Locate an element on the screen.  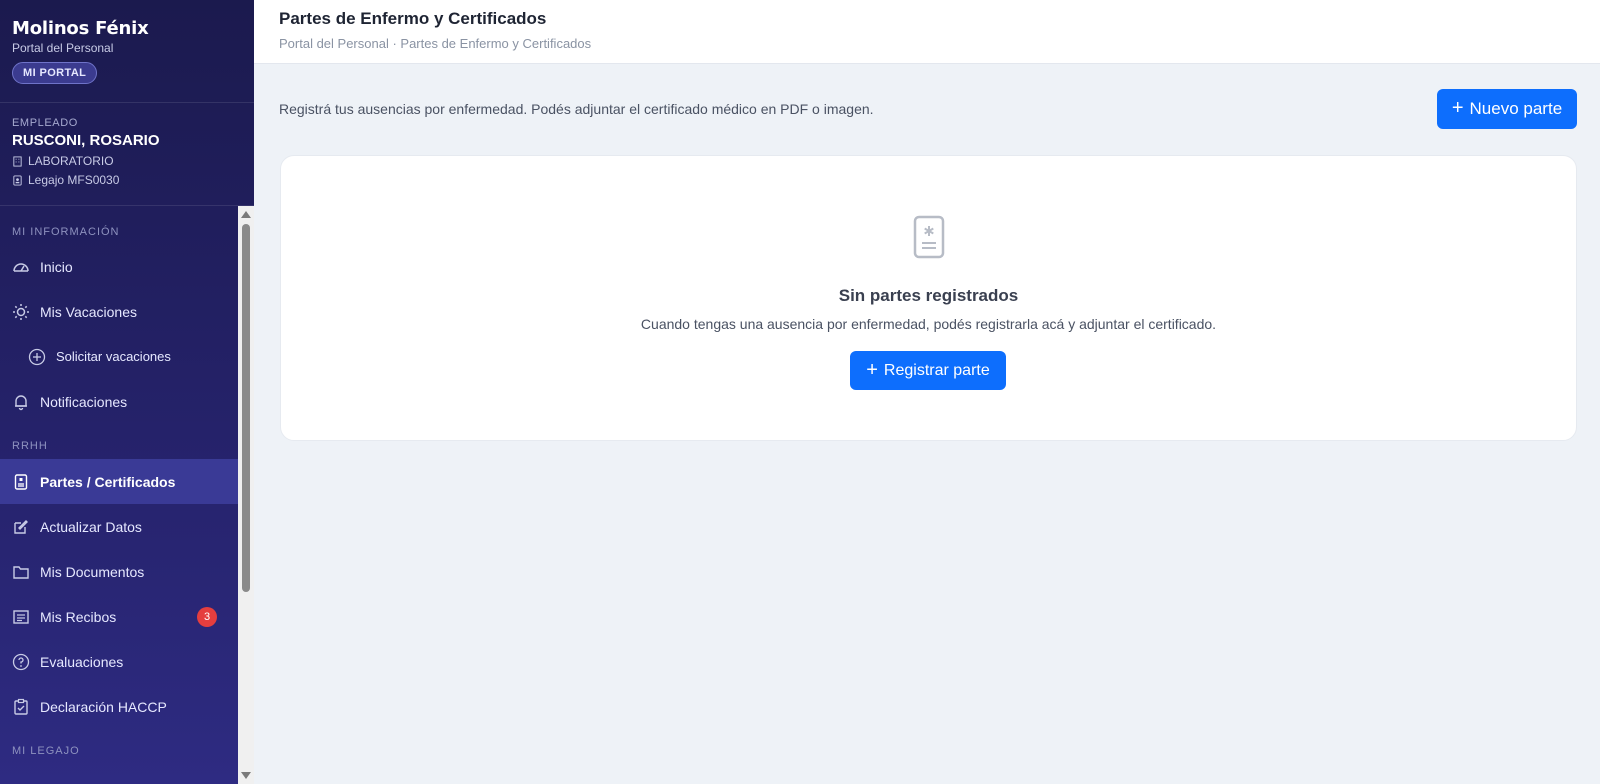
register-part-button: + Registrar parte is located at coordinates (928, 370).